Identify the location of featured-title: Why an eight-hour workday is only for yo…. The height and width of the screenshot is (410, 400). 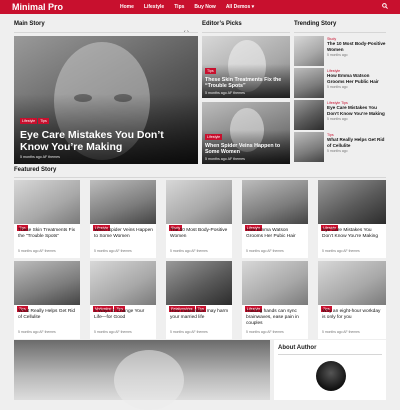
(352, 315).